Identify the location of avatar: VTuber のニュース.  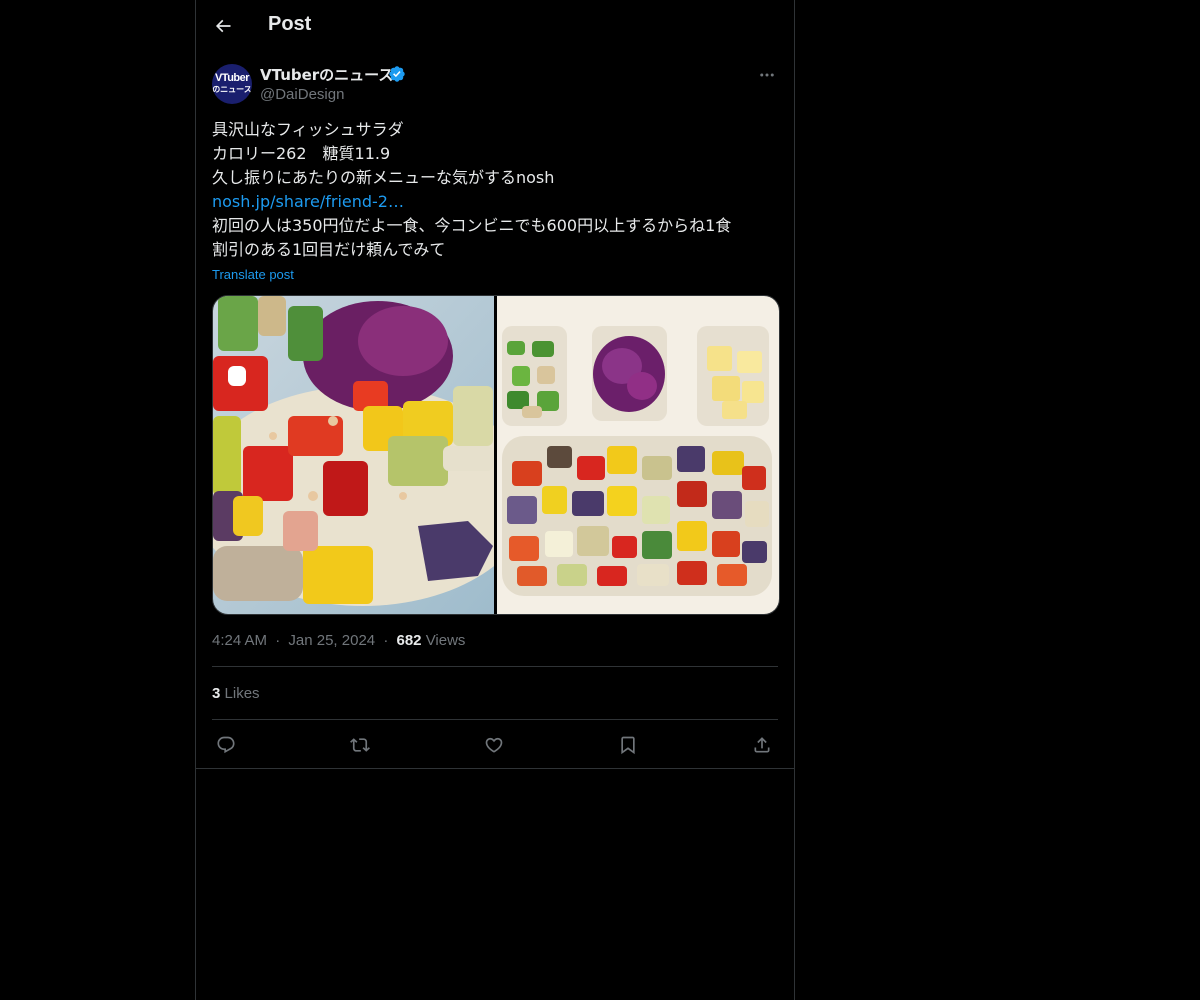
(232, 84).